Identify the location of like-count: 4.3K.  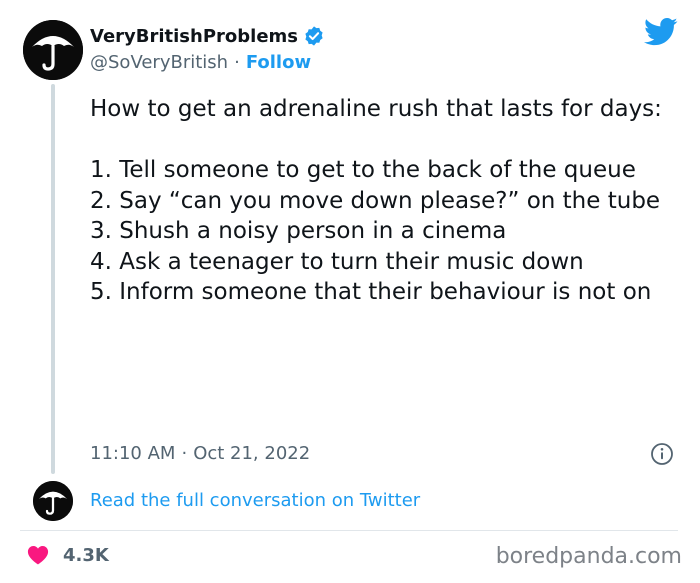
(86, 555).